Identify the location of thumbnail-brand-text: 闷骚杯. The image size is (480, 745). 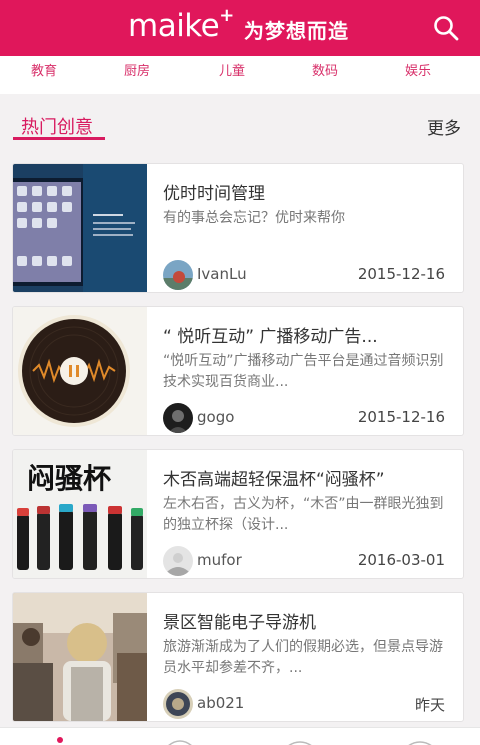
(69, 478).